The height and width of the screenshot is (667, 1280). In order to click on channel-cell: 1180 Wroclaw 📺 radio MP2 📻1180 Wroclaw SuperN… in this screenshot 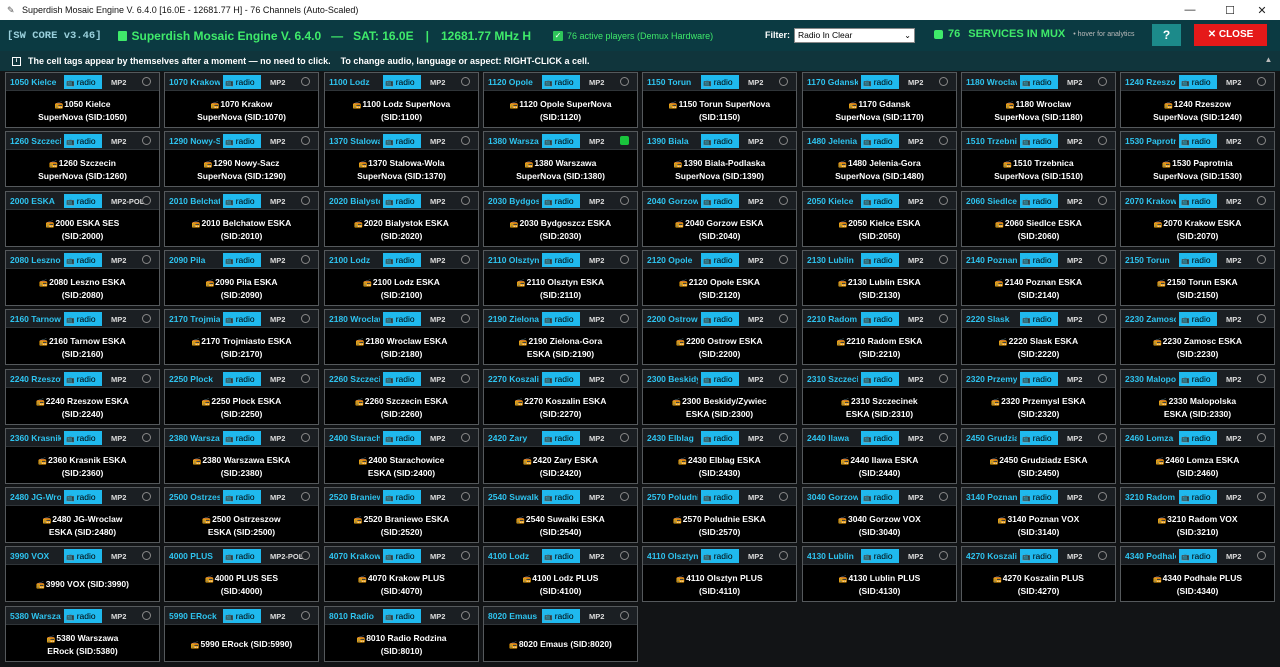, I will do `click(1038, 100)`.